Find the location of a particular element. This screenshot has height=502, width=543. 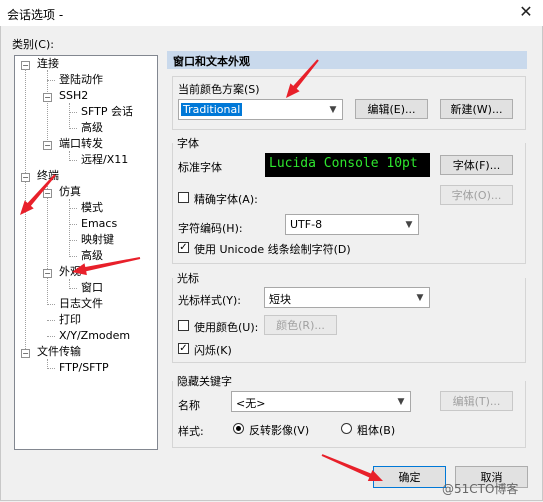

tree-item-login-actions: 登陆动作 is located at coordinates (81, 80).